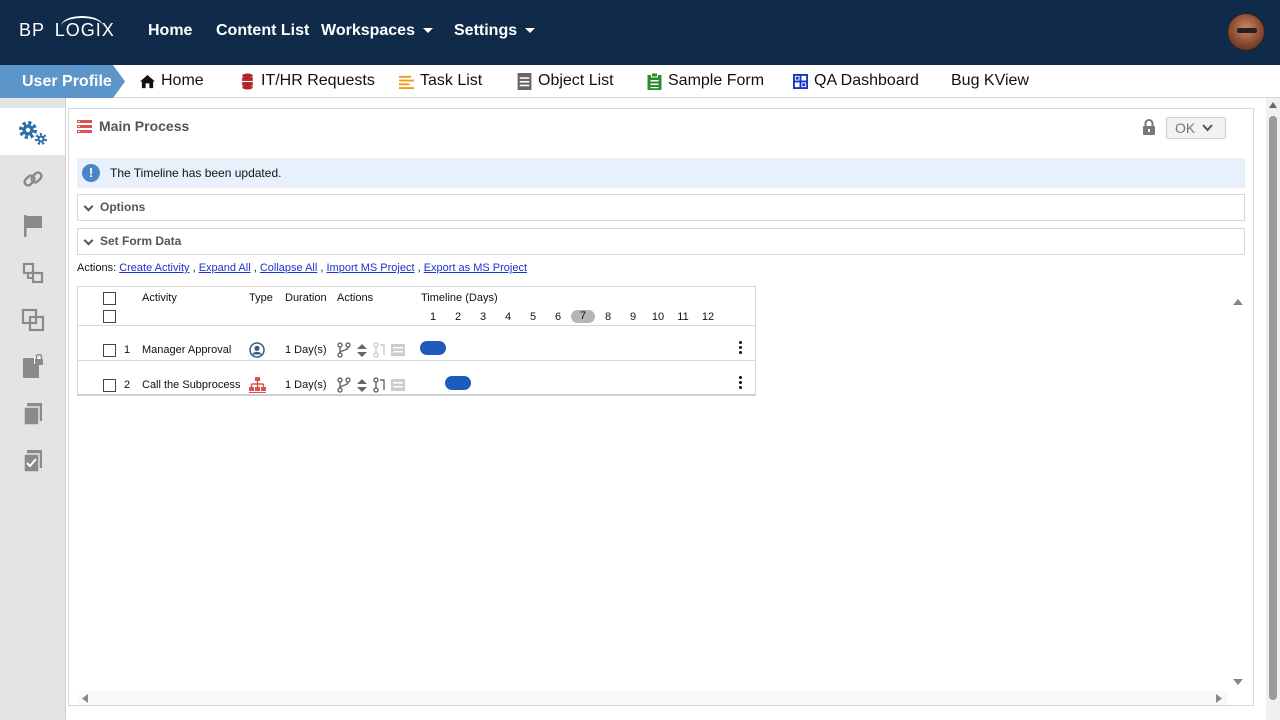  What do you see at coordinates (576, 80) in the screenshot?
I see `secnav-object-list-label: Object List` at bounding box center [576, 80].